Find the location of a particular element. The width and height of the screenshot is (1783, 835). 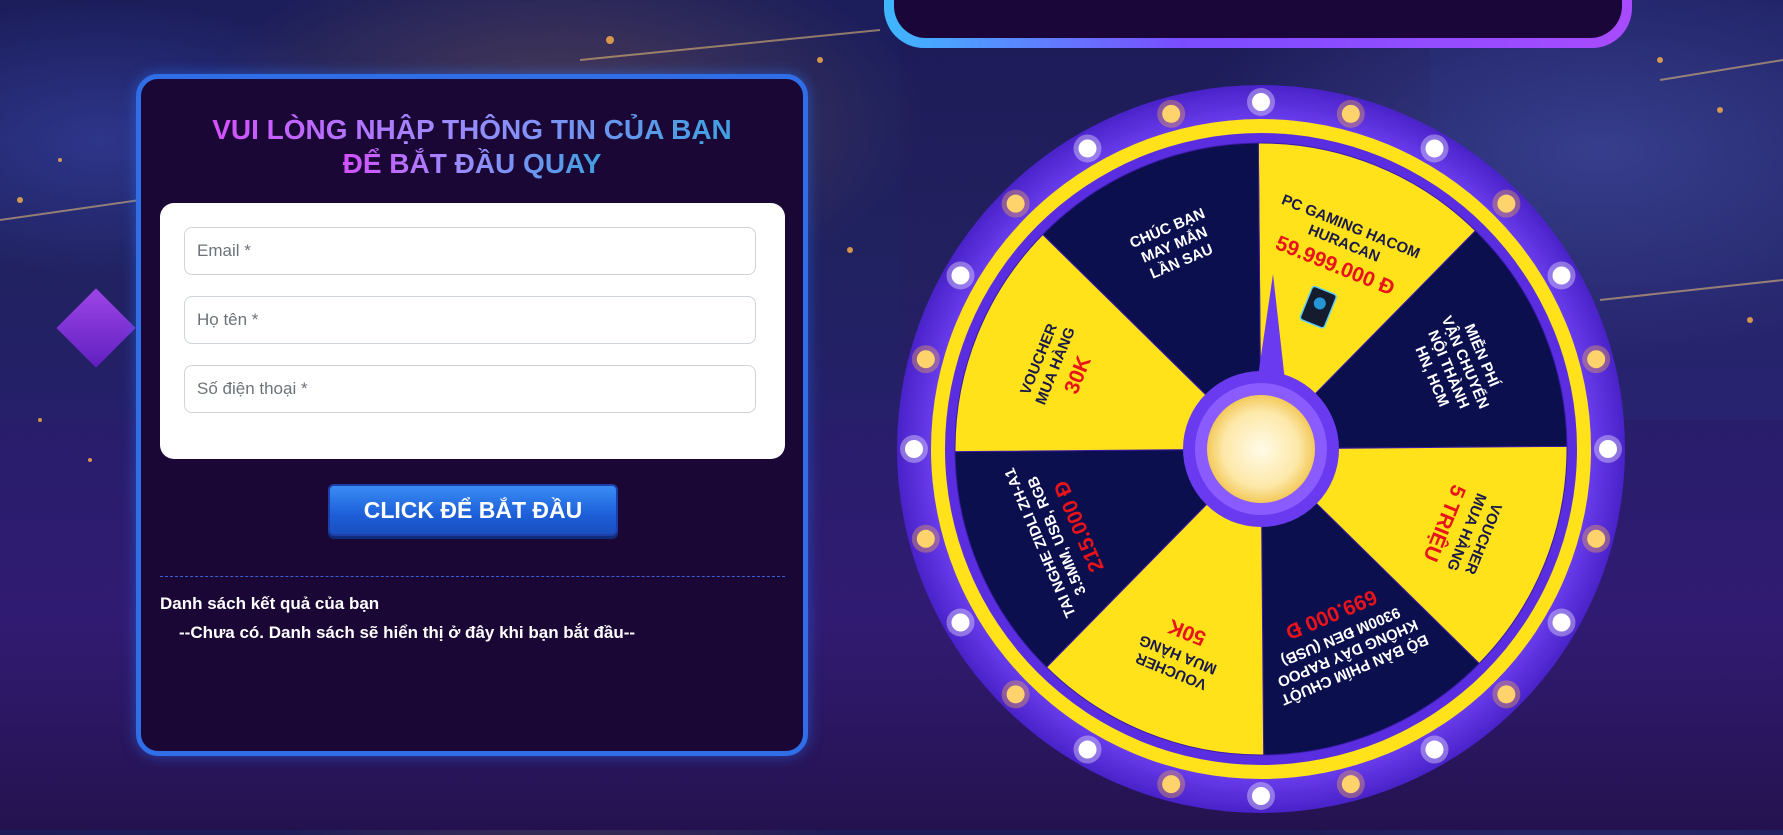

email-field is located at coordinates (470, 251).